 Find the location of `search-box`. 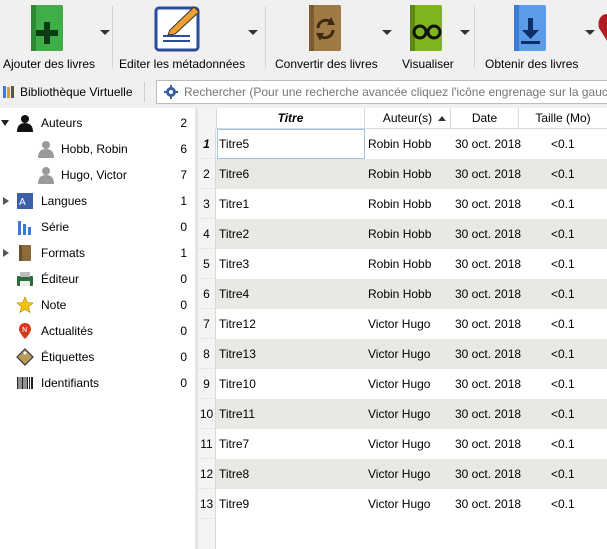

search-box is located at coordinates (381, 92).